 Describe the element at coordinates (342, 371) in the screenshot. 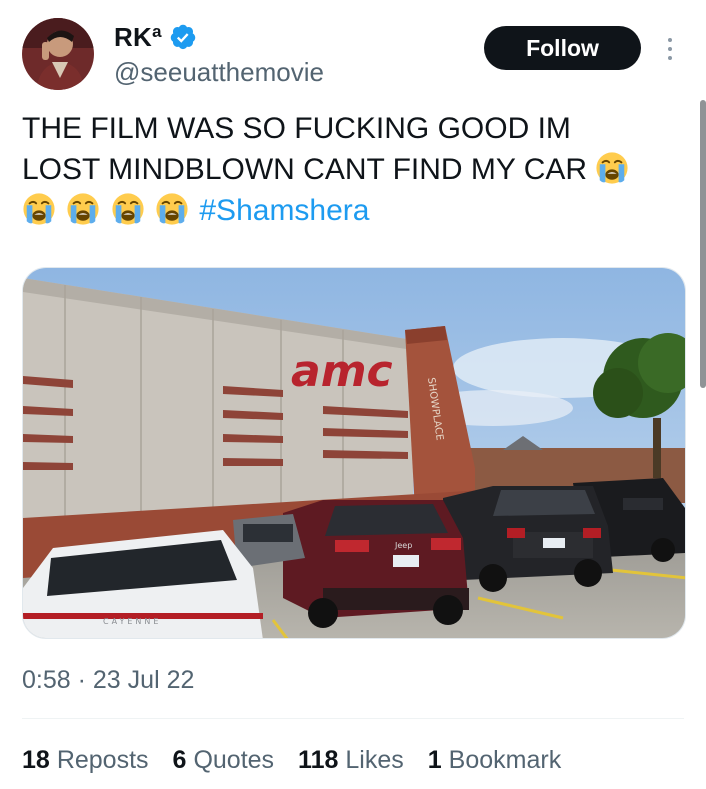

I see `amc-sign: amc` at that location.